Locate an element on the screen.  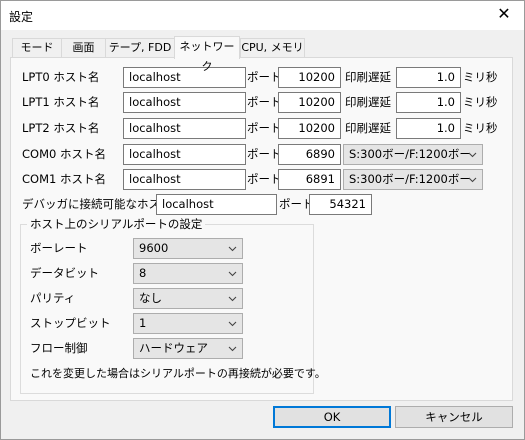
com0-host-input: localhost is located at coordinates (184, 154).